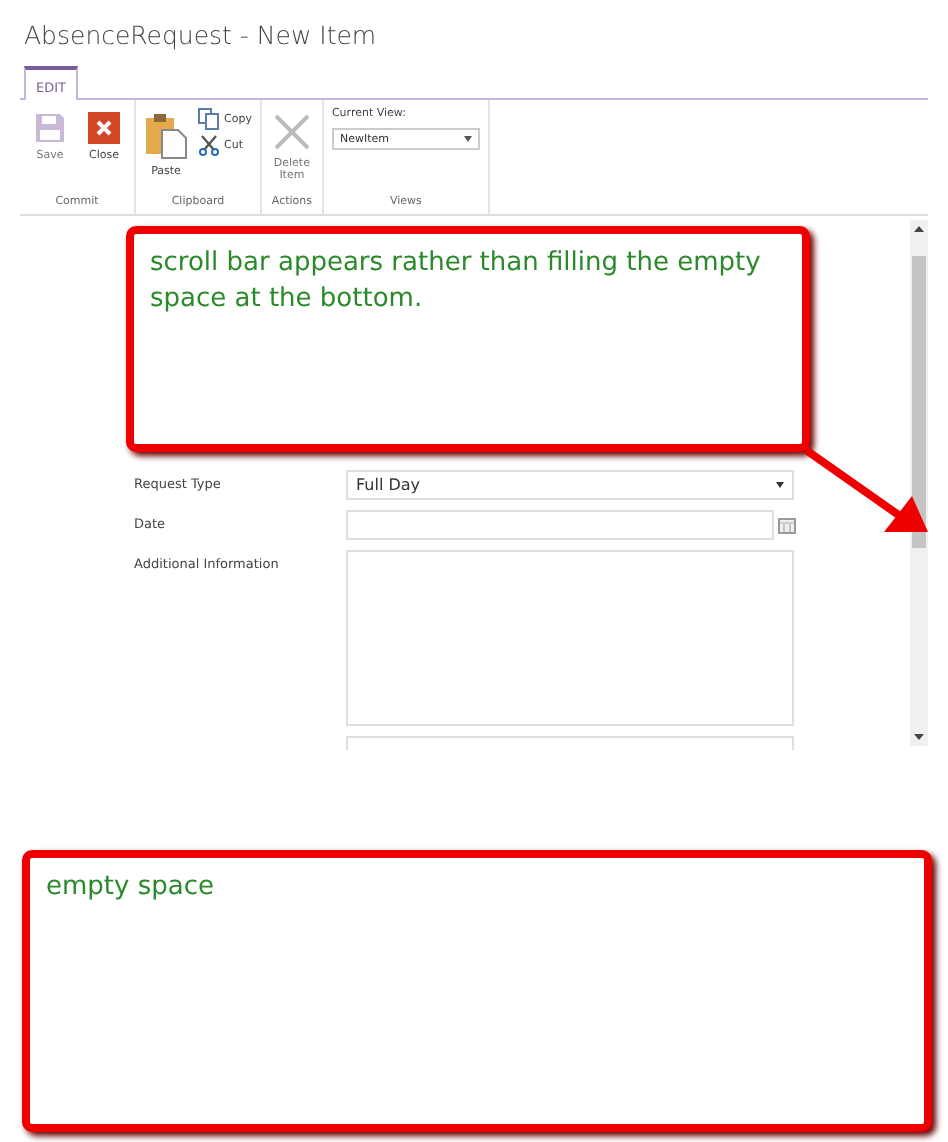 Image resolution: width=948 pixels, height=1142 pixels. Describe the element at coordinates (570, 485) in the screenshot. I see `select-field: Full Day` at that location.